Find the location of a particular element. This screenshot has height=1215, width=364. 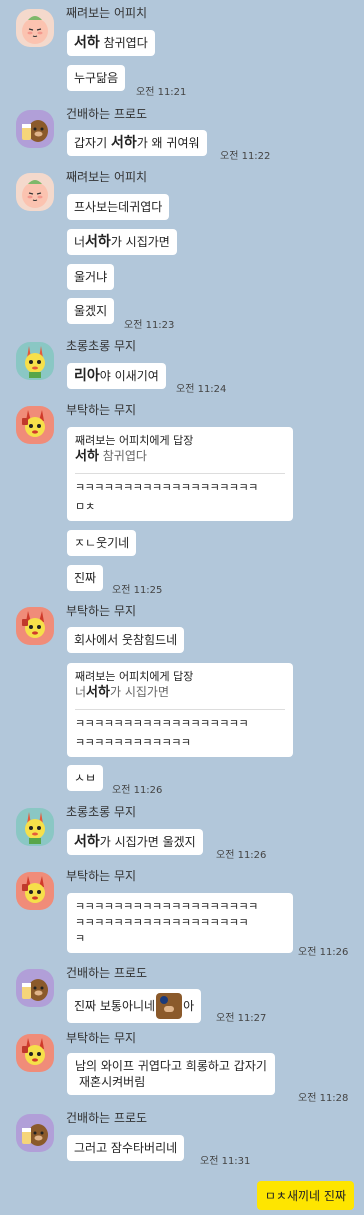

message-text: 아 is located at coordinates (189, 1006).